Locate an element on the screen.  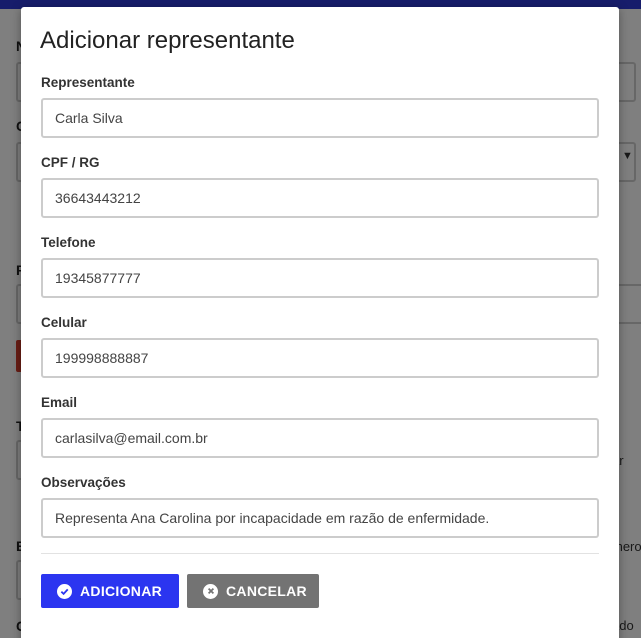
cpf-rg-input is located at coordinates (320, 198).